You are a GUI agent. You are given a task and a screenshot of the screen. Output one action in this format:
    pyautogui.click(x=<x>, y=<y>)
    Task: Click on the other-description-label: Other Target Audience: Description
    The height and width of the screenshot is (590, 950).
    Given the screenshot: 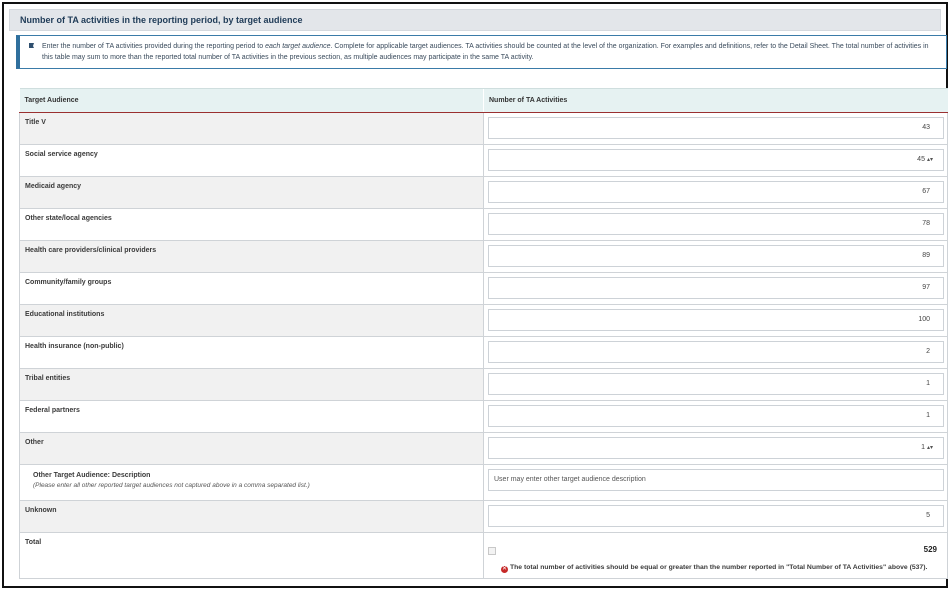 What is the action you would take?
    pyautogui.click(x=92, y=475)
    